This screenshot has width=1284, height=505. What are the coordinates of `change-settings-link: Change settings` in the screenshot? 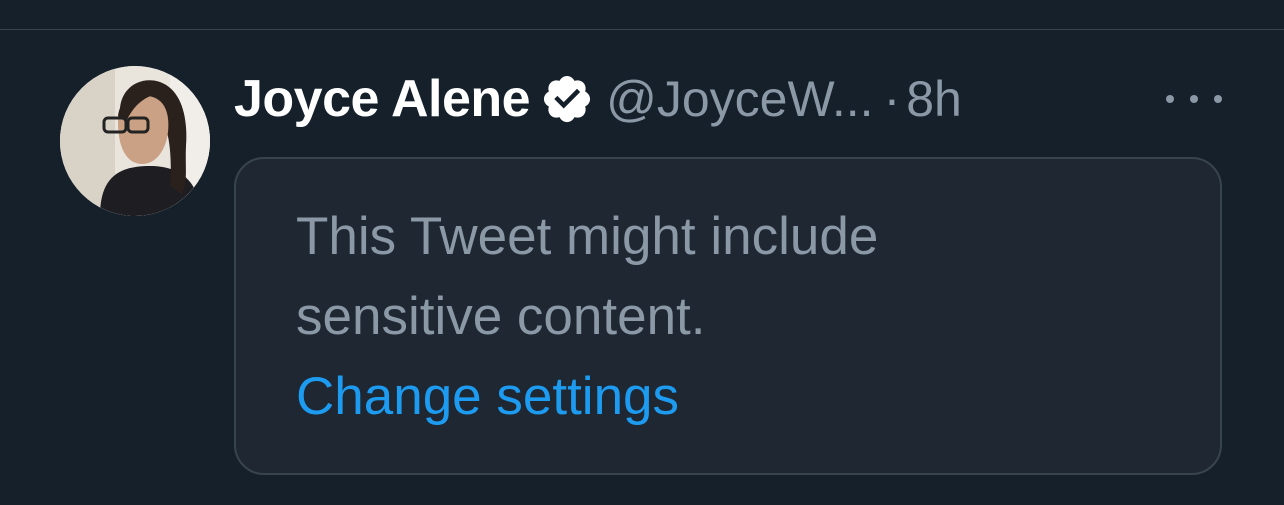 It's located at (487, 397).